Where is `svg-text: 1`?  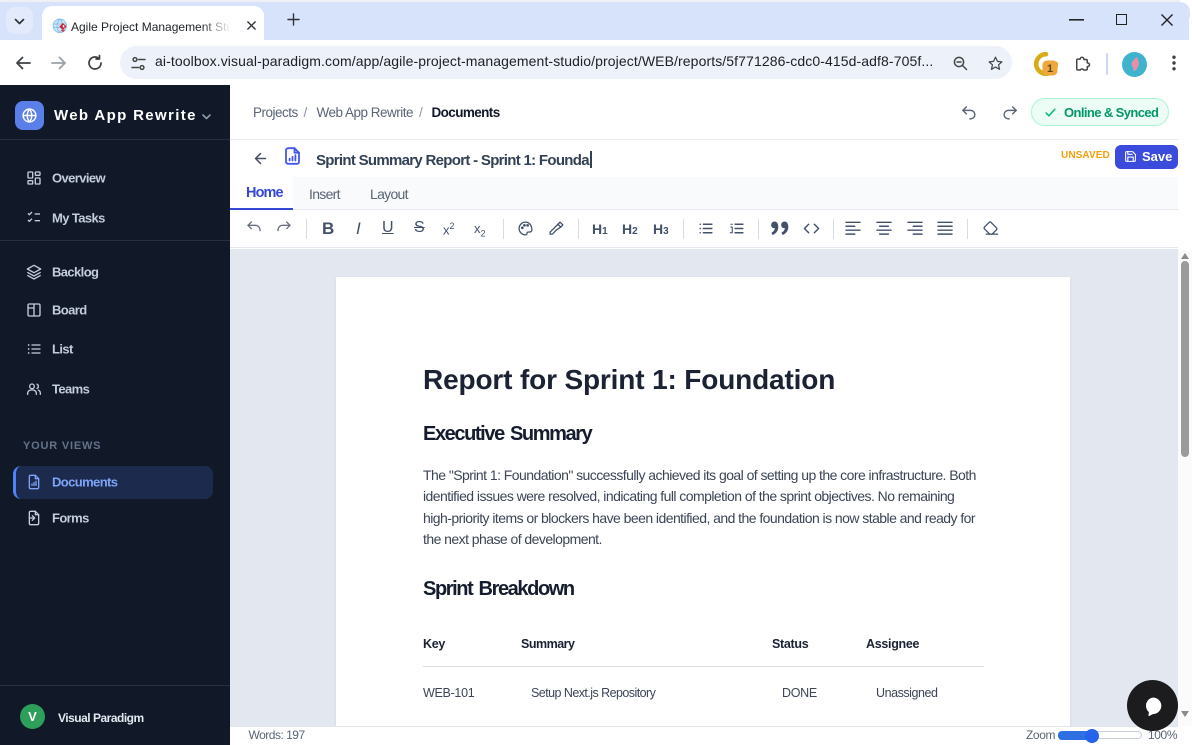
svg-text: 1 is located at coordinates (1050, 69).